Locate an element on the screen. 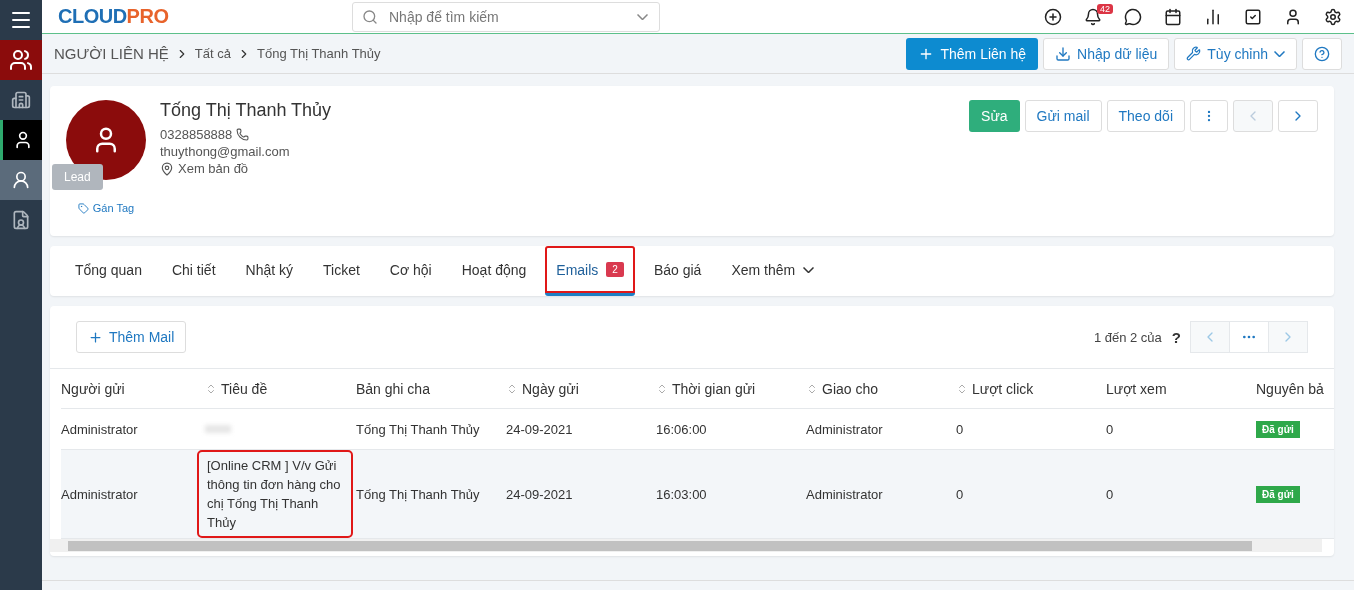 The image size is (1354, 590). tab: Chi tiết is located at coordinates (193, 271).